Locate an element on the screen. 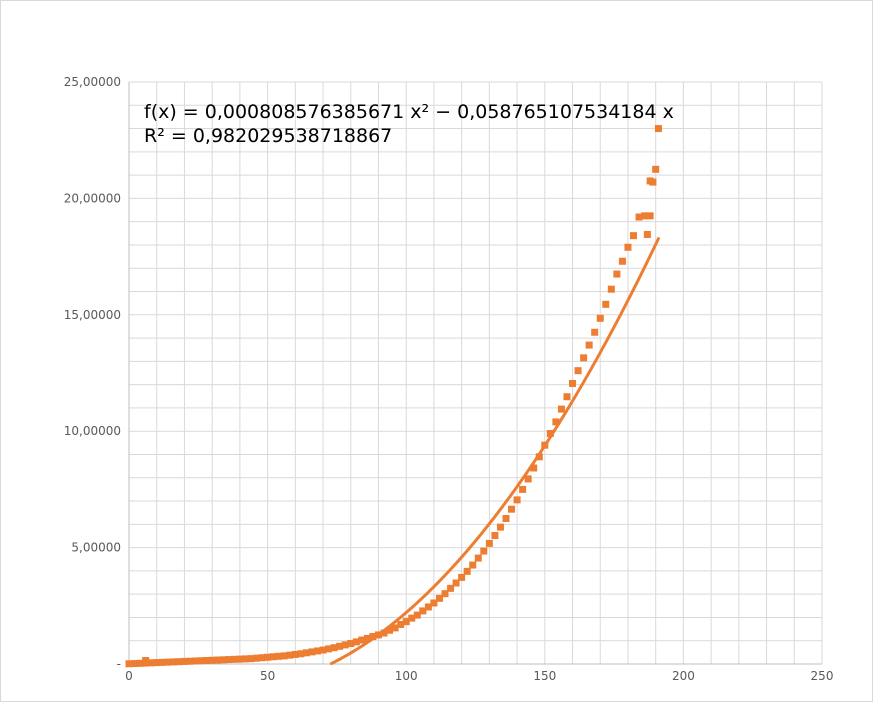 Image resolution: width=873 pixels, height=703 pixels. x-tick-label: 100 is located at coordinates (406, 676).